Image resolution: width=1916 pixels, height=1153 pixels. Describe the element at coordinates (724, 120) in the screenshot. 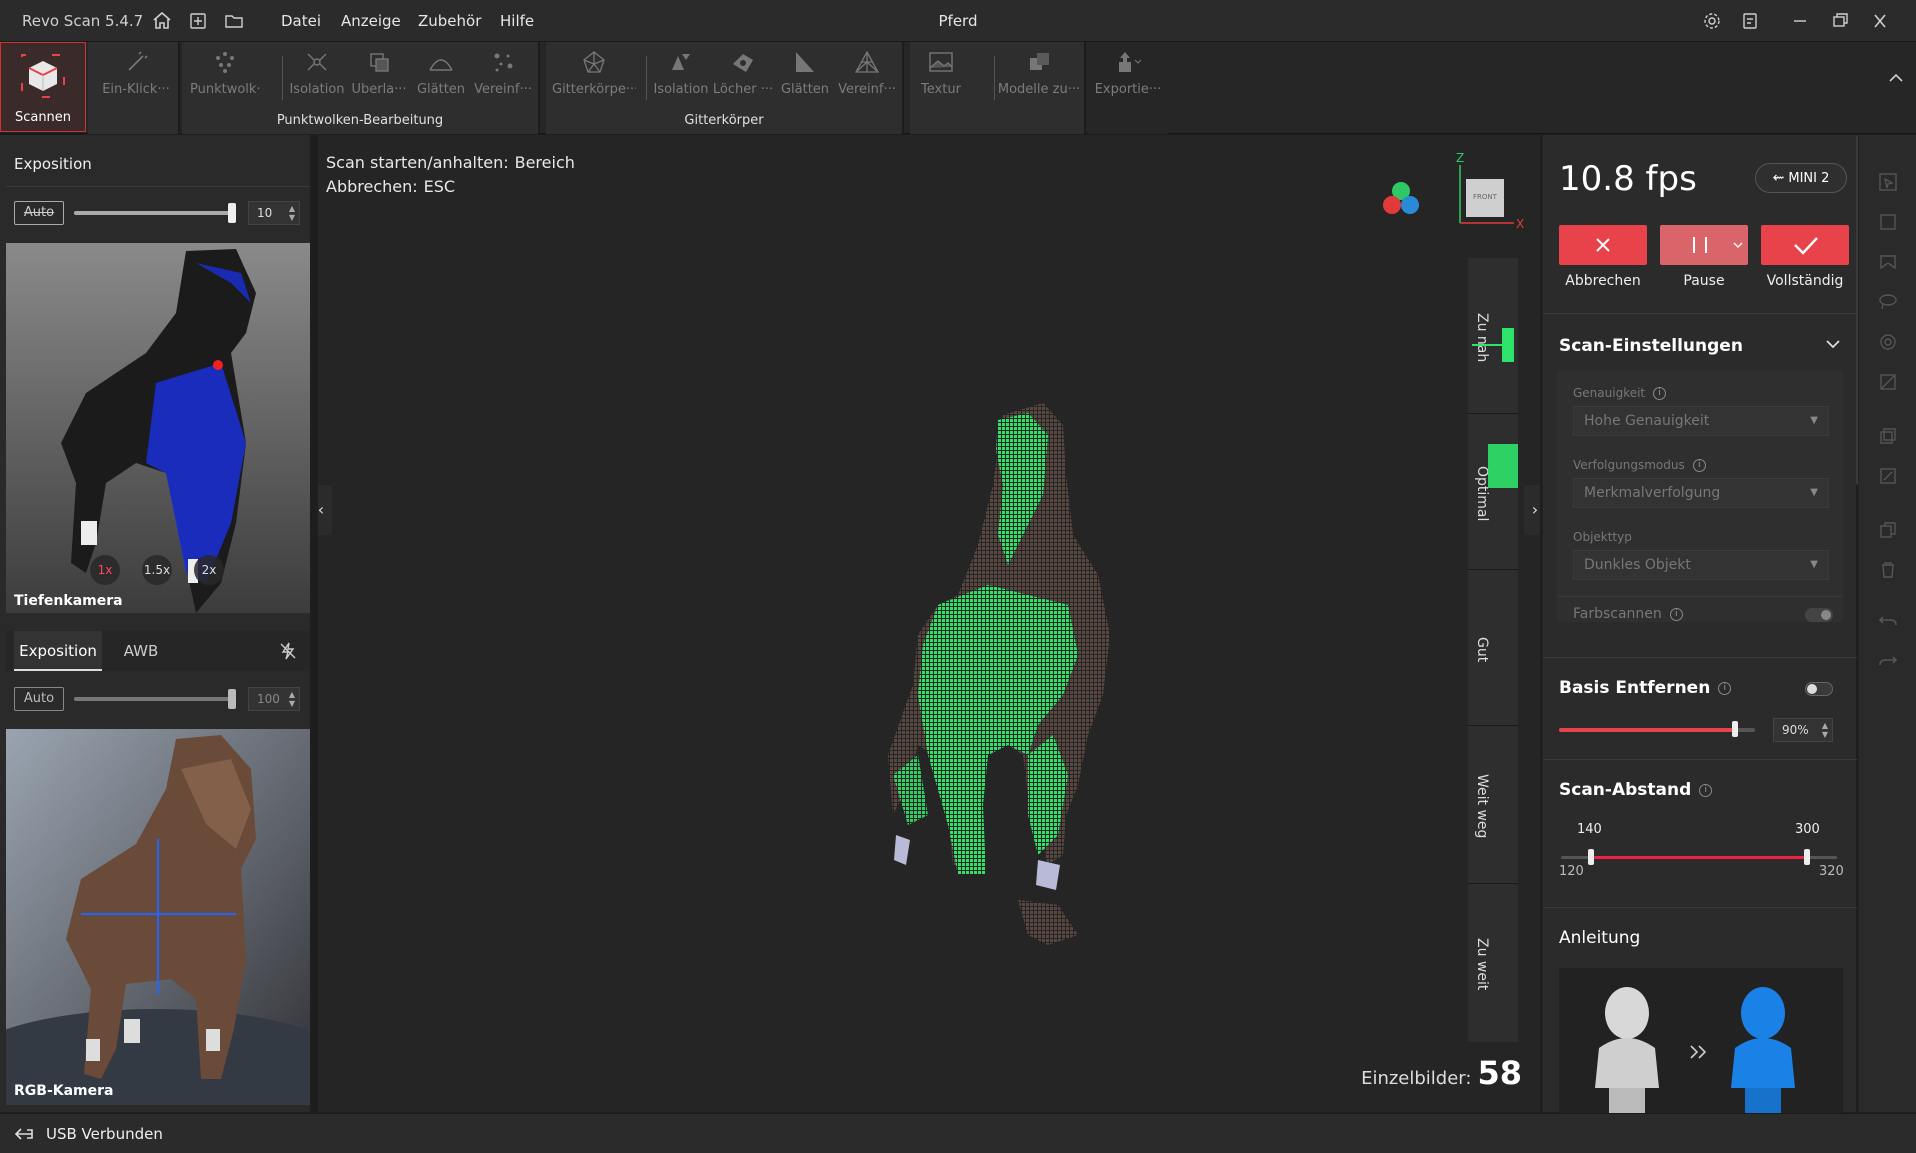

I see `mesh-group-label: Gitterkörper` at that location.